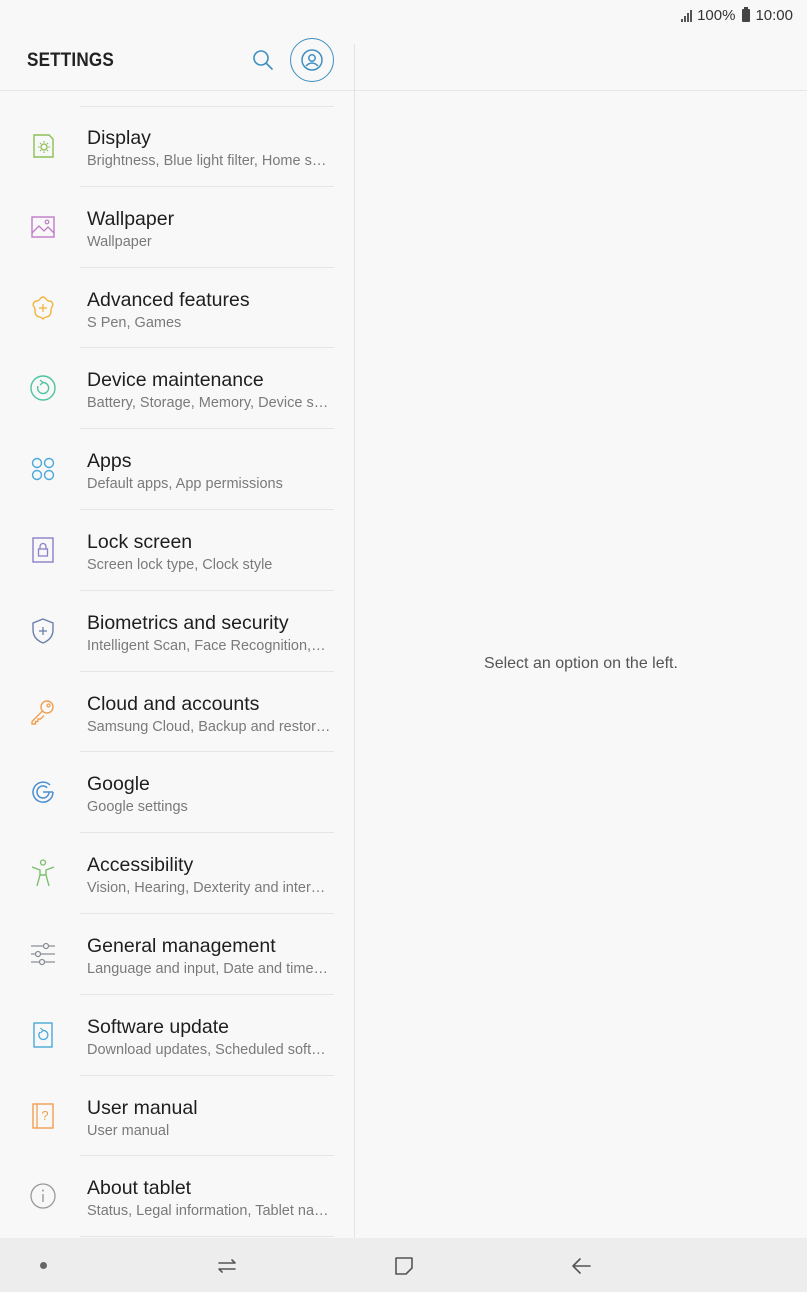 The height and width of the screenshot is (1292, 807). What do you see at coordinates (119, 241) in the screenshot?
I see `item-subtitle: Wallpaper` at bounding box center [119, 241].